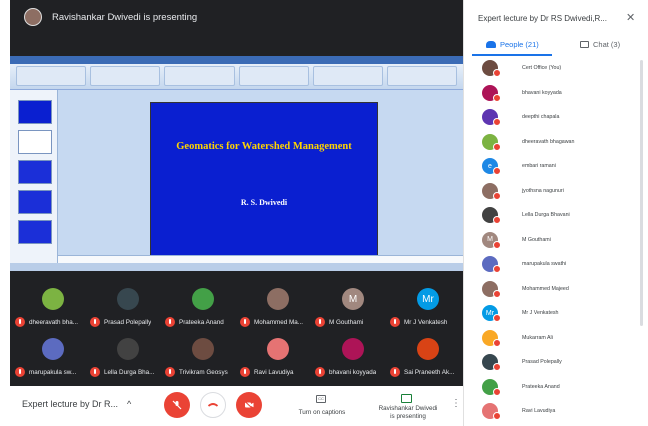 Image resolution: width=648 pixels, height=426 pixels. What do you see at coordinates (428, 299) in the screenshot?
I see `avatar: Mr` at bounding box center [428, 299].